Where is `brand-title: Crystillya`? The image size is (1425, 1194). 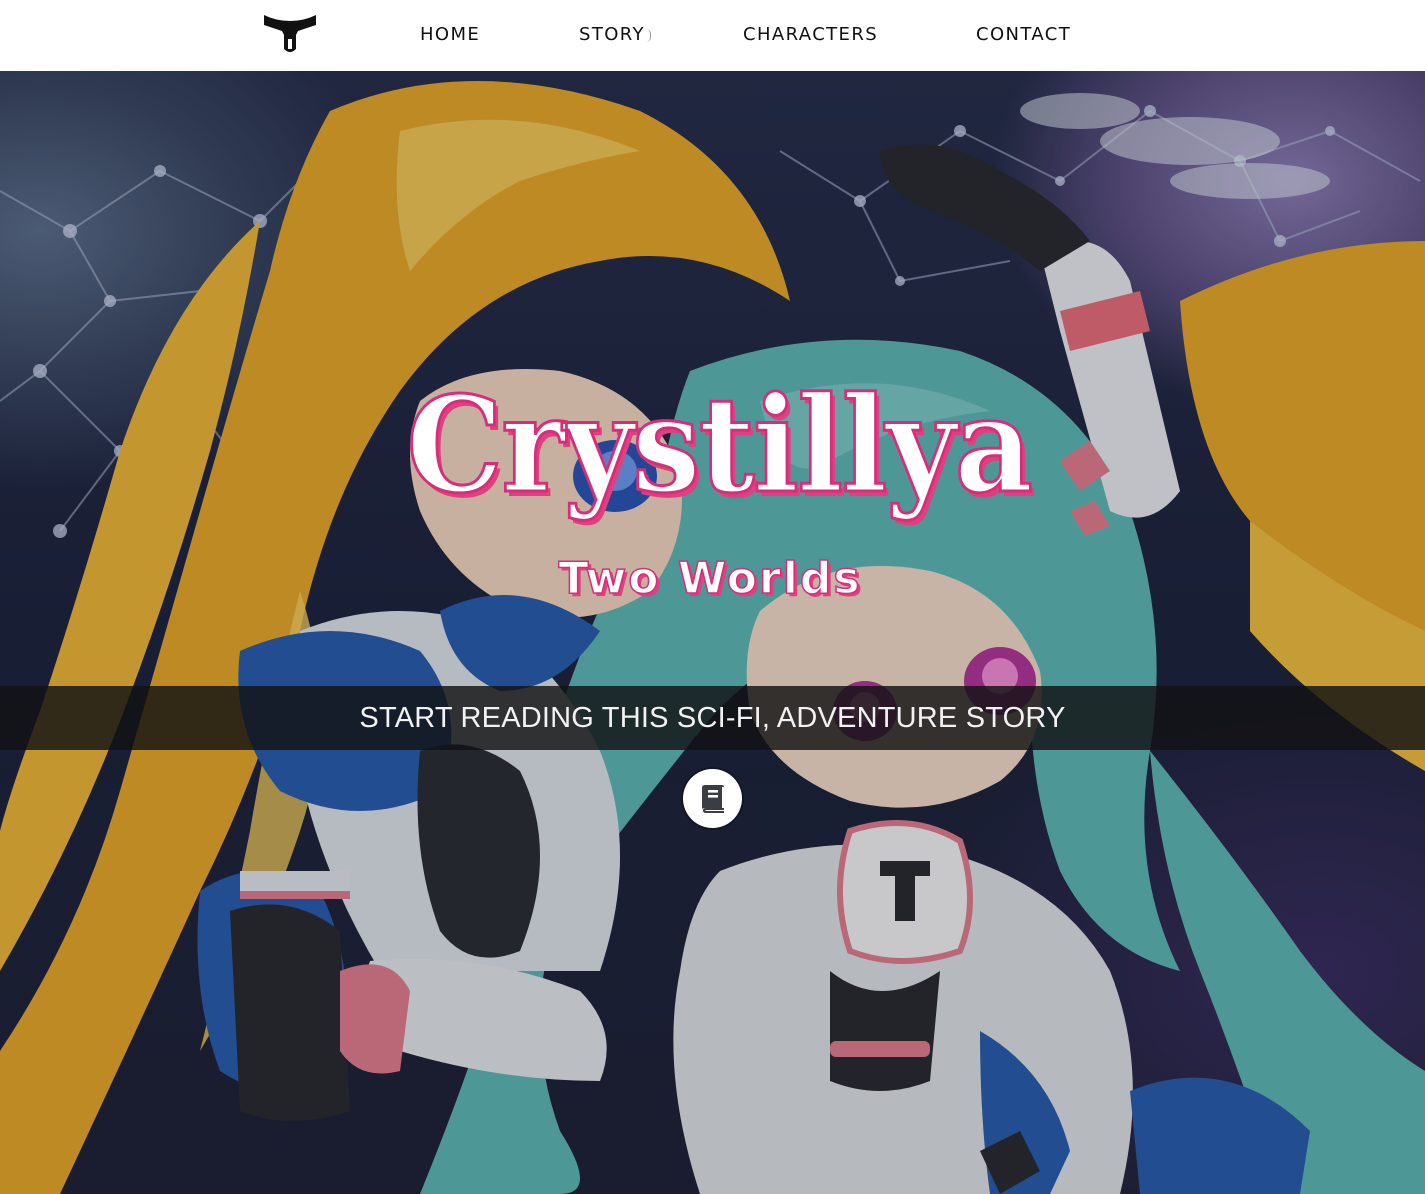 brand-title: Crystillya is located at coordinates (720, 445).